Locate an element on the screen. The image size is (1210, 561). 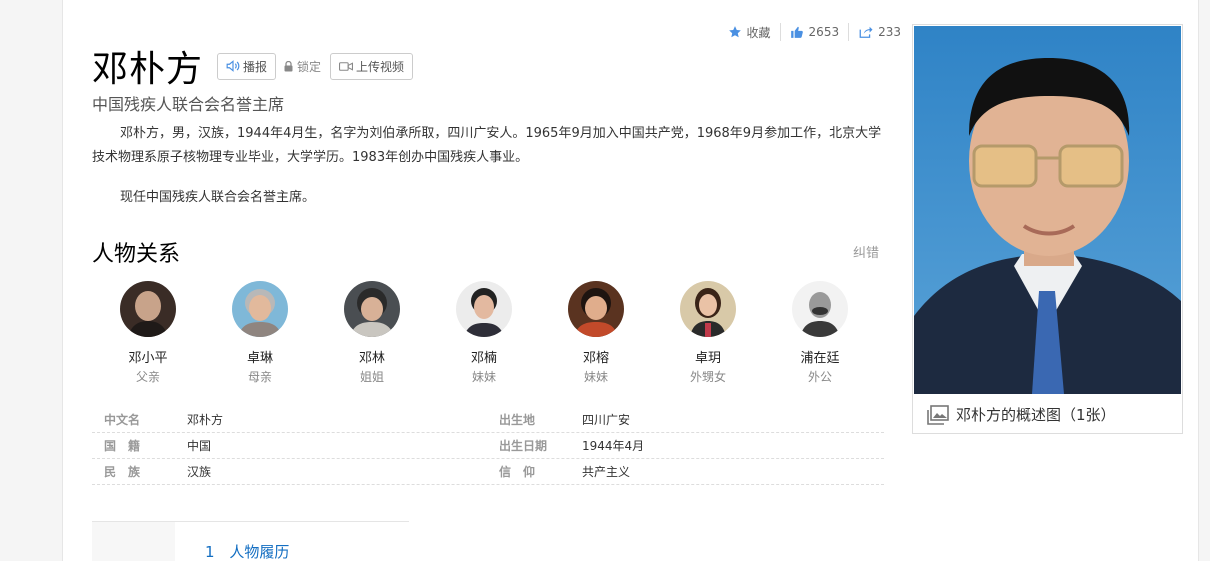
basic-info-row: 中文名 邓朴方 出生地 四川广安 is located at coordinates (488, 420).